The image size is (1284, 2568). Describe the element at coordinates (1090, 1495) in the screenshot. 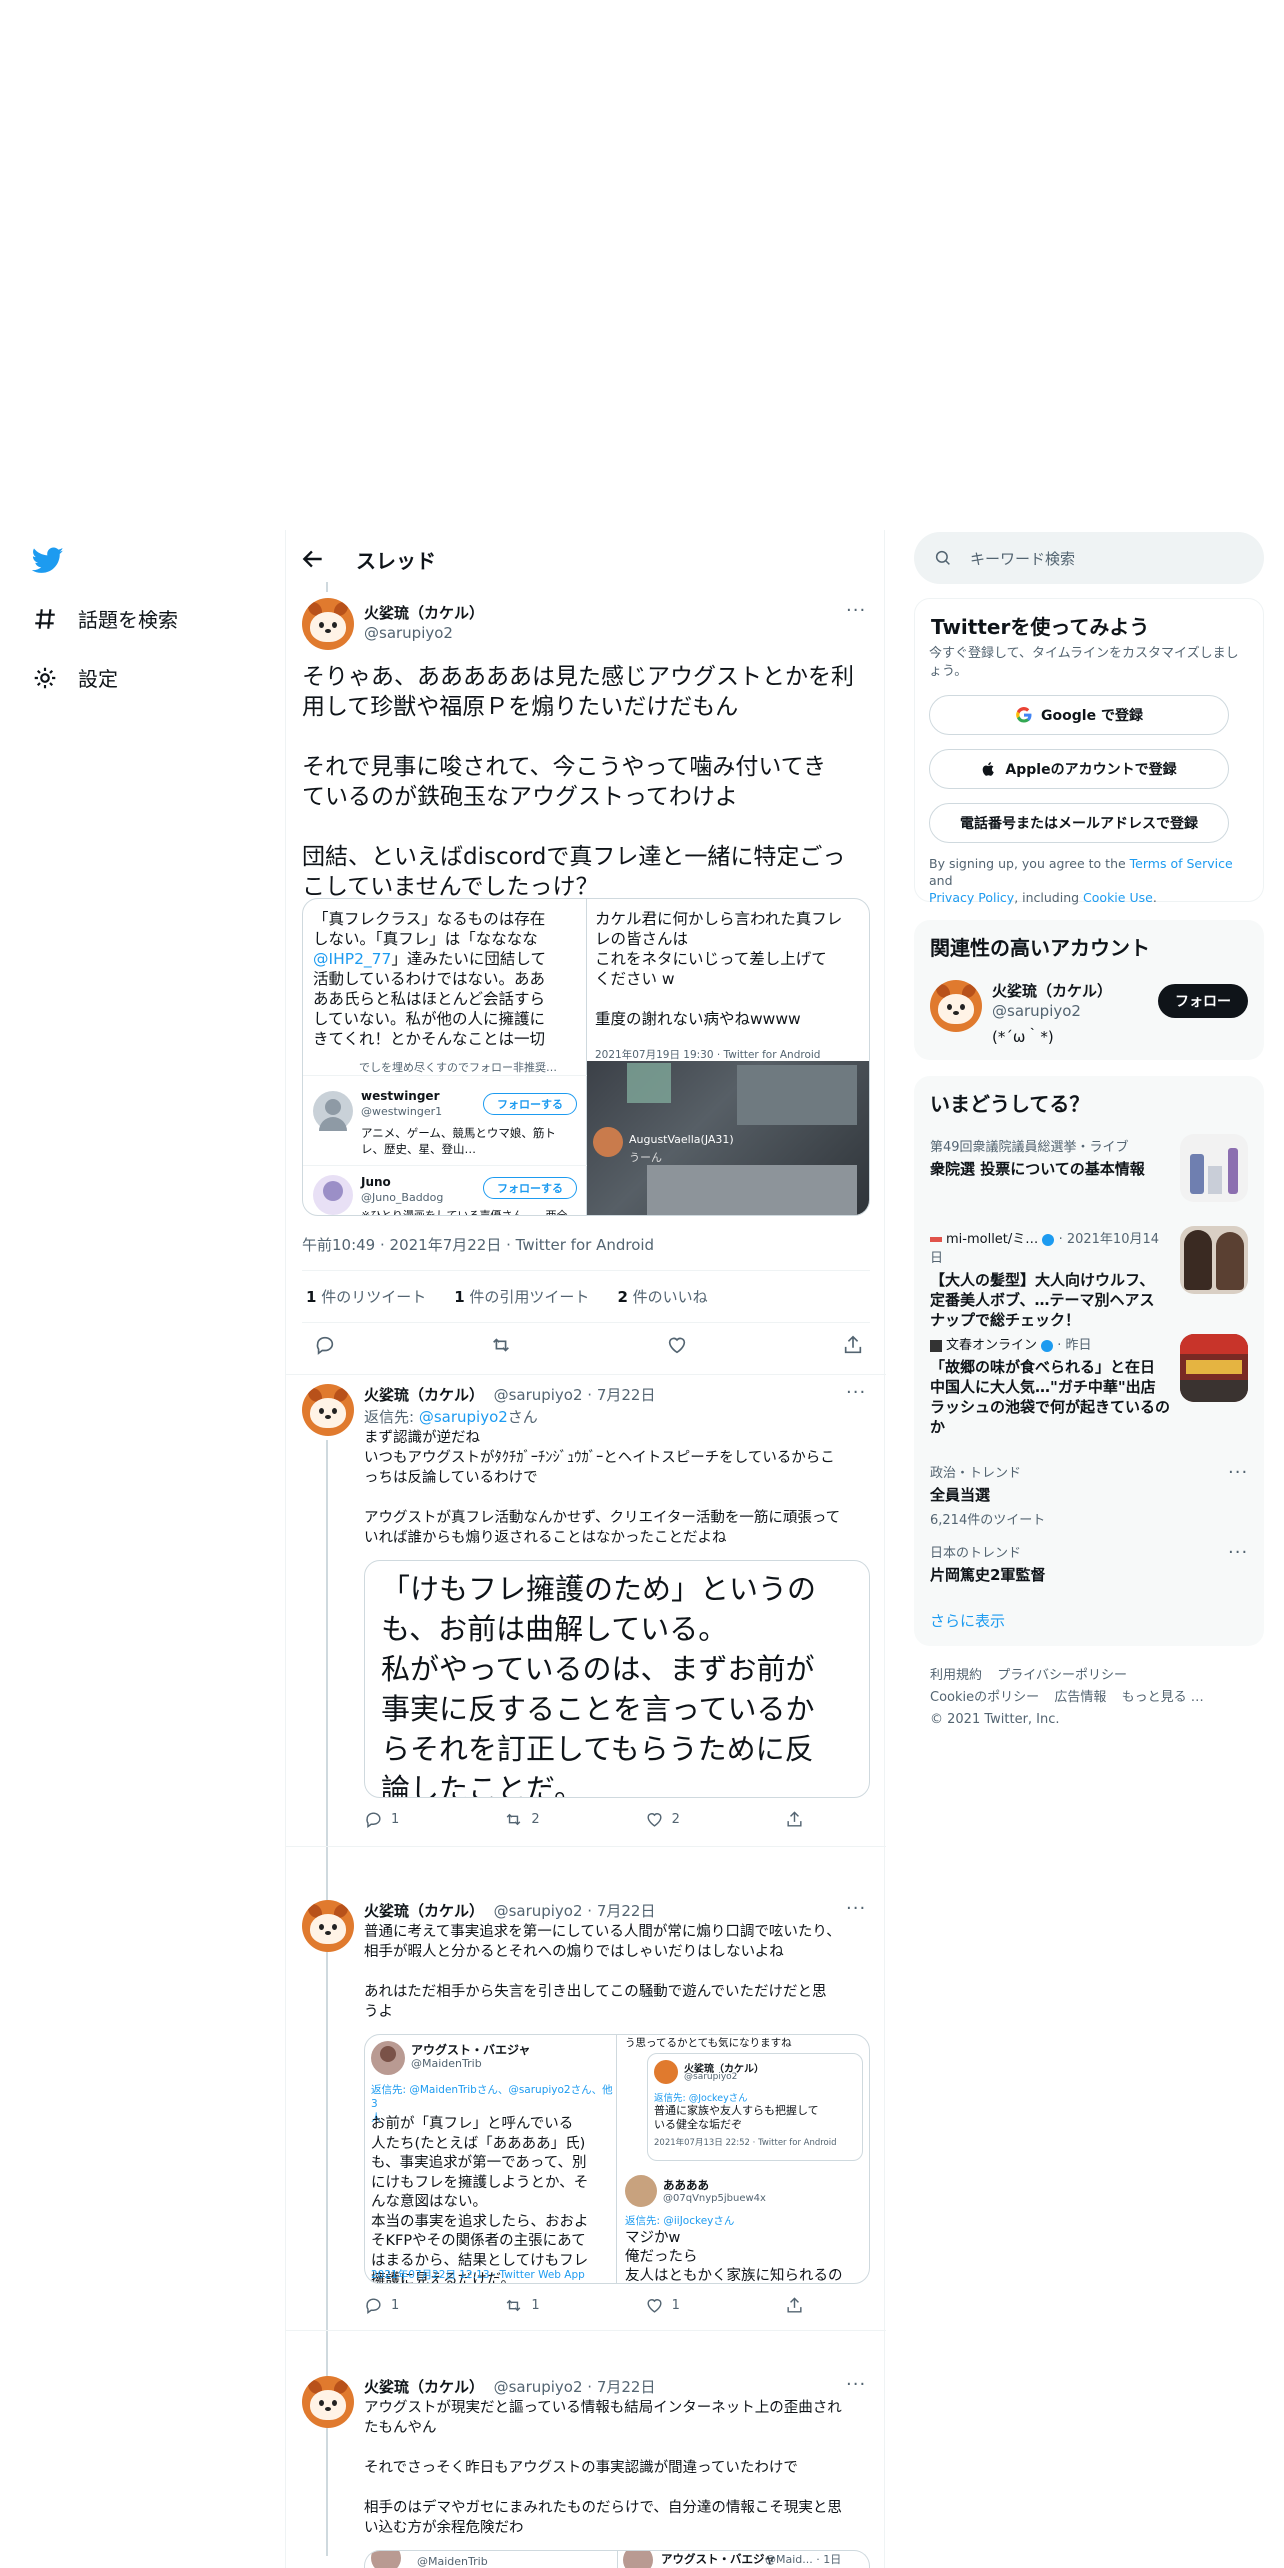

I see `trend-item: 政治・トレンド 全員当選 6,214件のツイート` at that location.